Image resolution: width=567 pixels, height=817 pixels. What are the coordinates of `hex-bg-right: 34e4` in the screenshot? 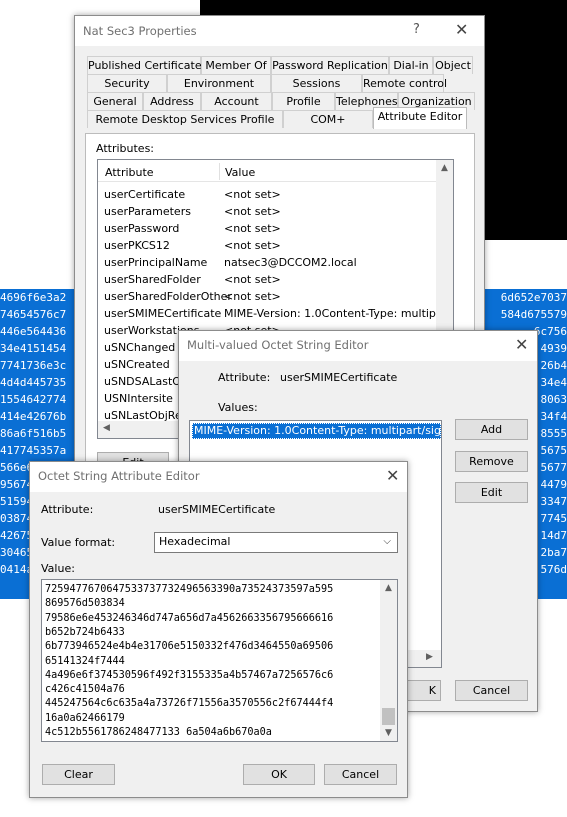 It's located at (553, 382).